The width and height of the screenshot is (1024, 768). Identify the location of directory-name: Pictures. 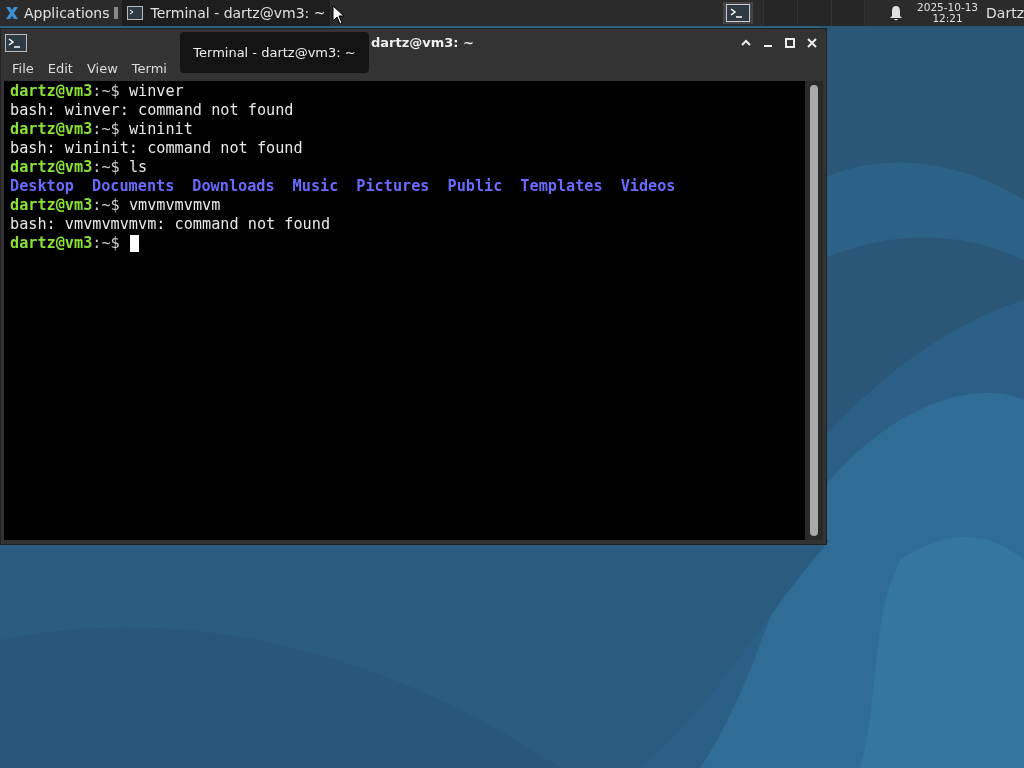
(393, 186).